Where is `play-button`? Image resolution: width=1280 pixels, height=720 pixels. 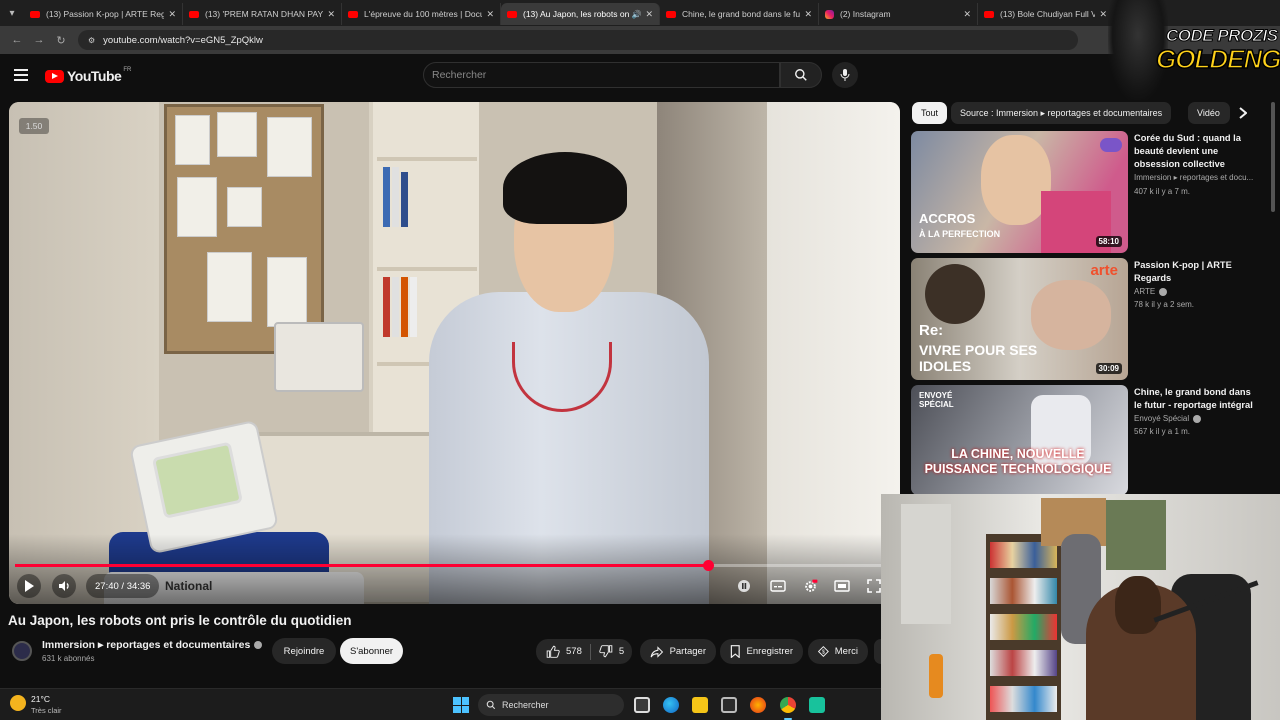 play-button is located at coordinates (29, 586).